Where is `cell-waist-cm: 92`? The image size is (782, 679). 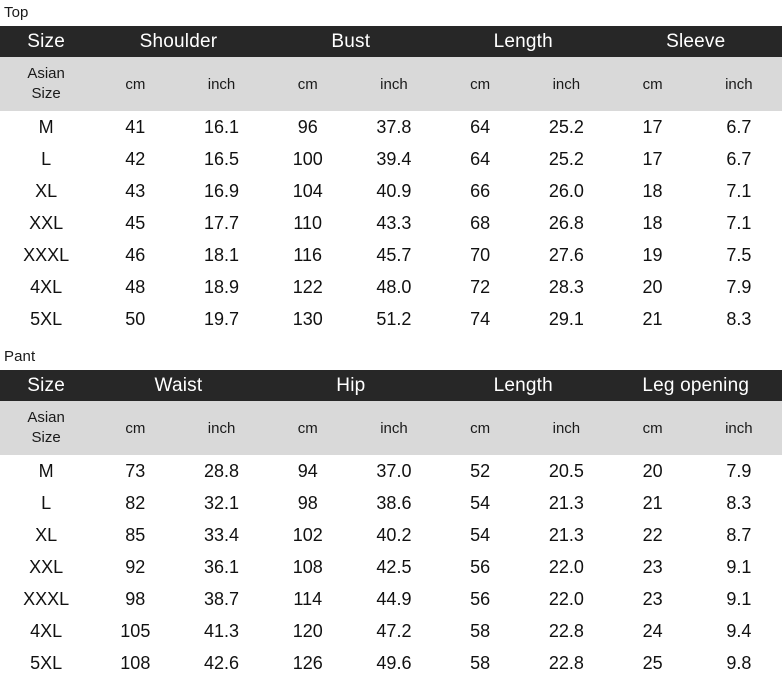
cell-waist-cm: 92 is located at coordinates (135, 567).